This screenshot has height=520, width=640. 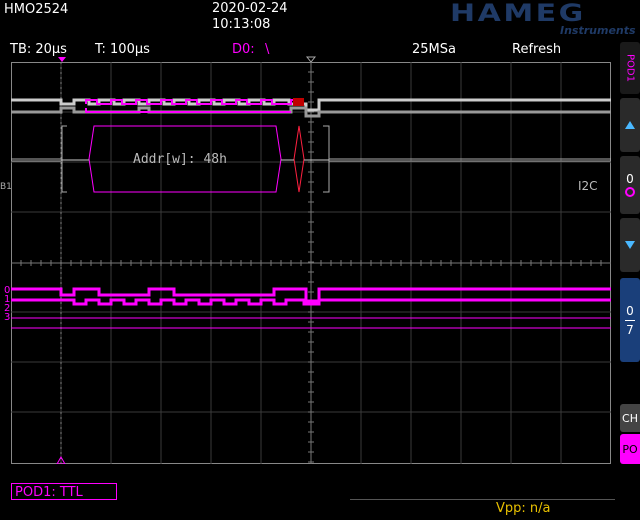 I want to click on protocol-label: I2C, so click(x=588, y=186).